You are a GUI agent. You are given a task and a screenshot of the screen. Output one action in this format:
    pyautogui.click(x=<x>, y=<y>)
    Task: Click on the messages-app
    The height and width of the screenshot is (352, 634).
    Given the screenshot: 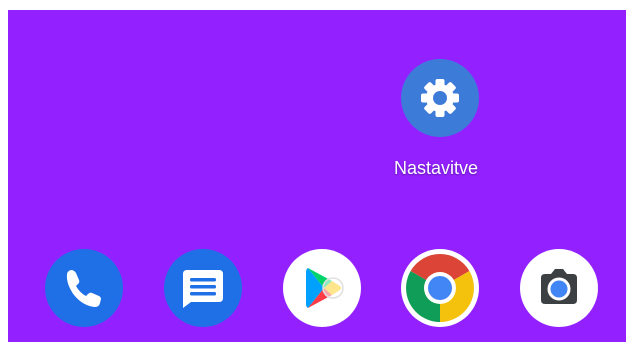 What is the action you would take?
    pyautogui.click(x=203, y=288)
    